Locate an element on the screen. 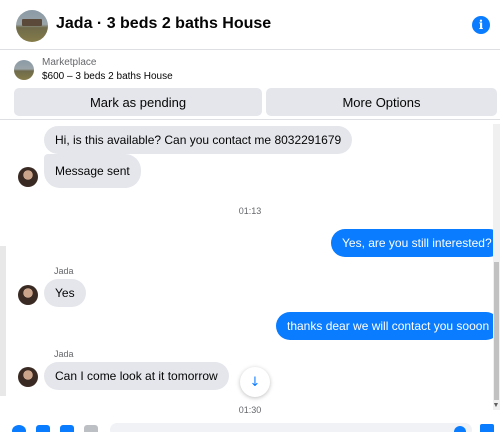 The width and height of the screenshot is (500, 432). left-scroll-region is located at coordinates (3, 321).